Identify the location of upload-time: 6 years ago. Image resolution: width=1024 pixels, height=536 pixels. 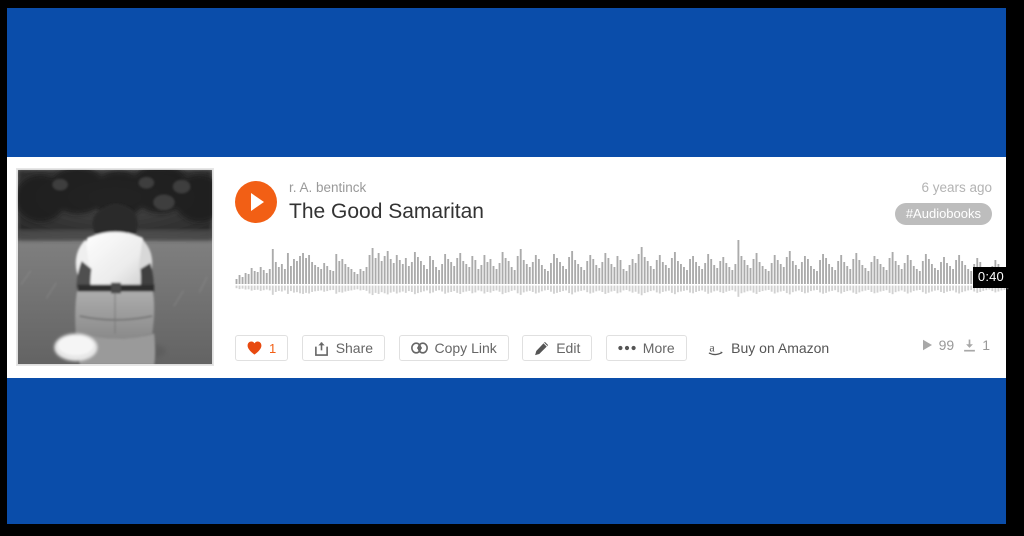
(956, 187).